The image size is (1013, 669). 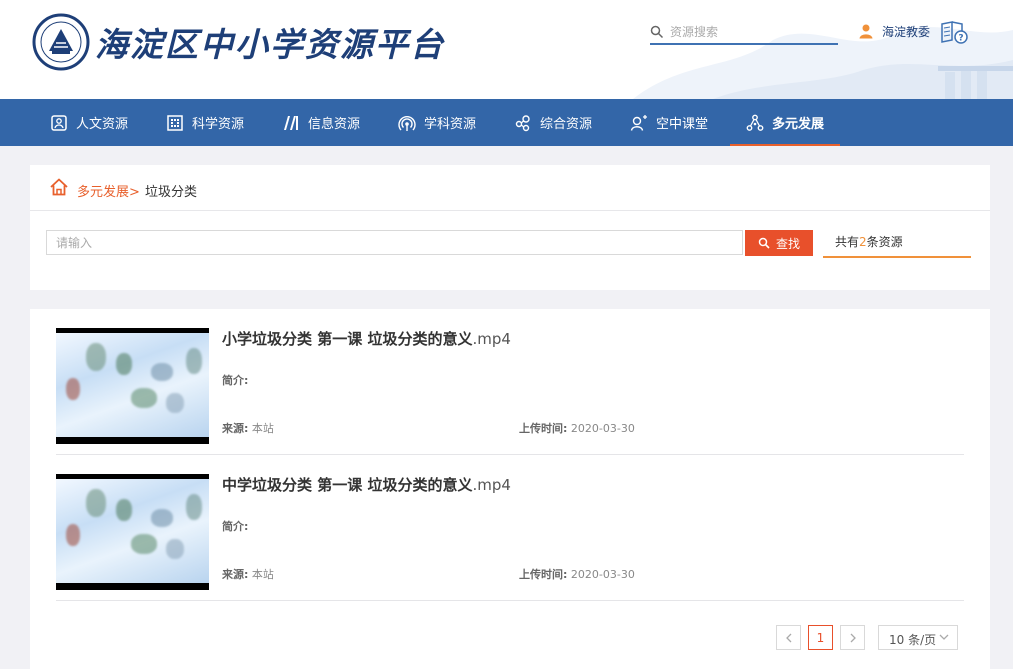 I want to click on item-title: 小学垃圾分类 第一课 垃圾分类的意义.mp4, so click(x=366, y=338).